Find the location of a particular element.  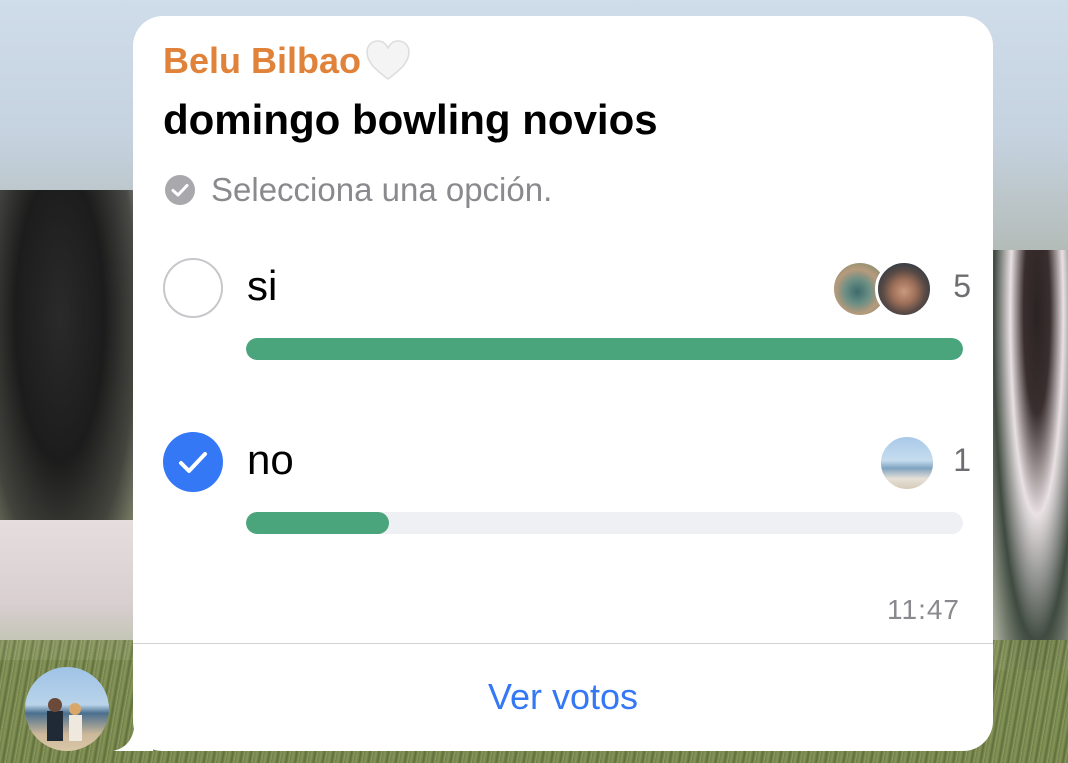

message-timestamp: 11:47 is located at coordinates (923, 609).